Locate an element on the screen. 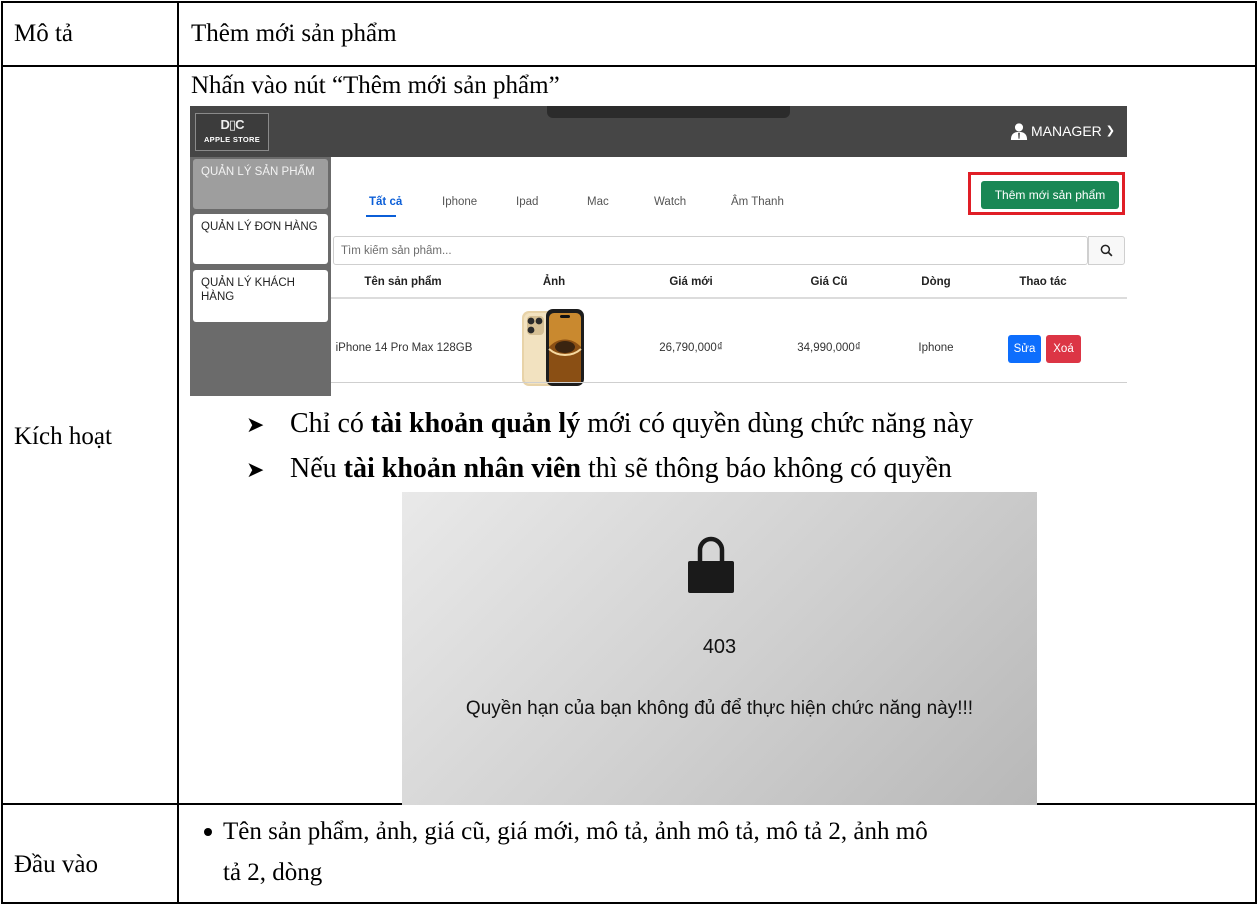 The image size is (1258, 905). row-label-description: Mô tả is located at coordinates (44, 33).